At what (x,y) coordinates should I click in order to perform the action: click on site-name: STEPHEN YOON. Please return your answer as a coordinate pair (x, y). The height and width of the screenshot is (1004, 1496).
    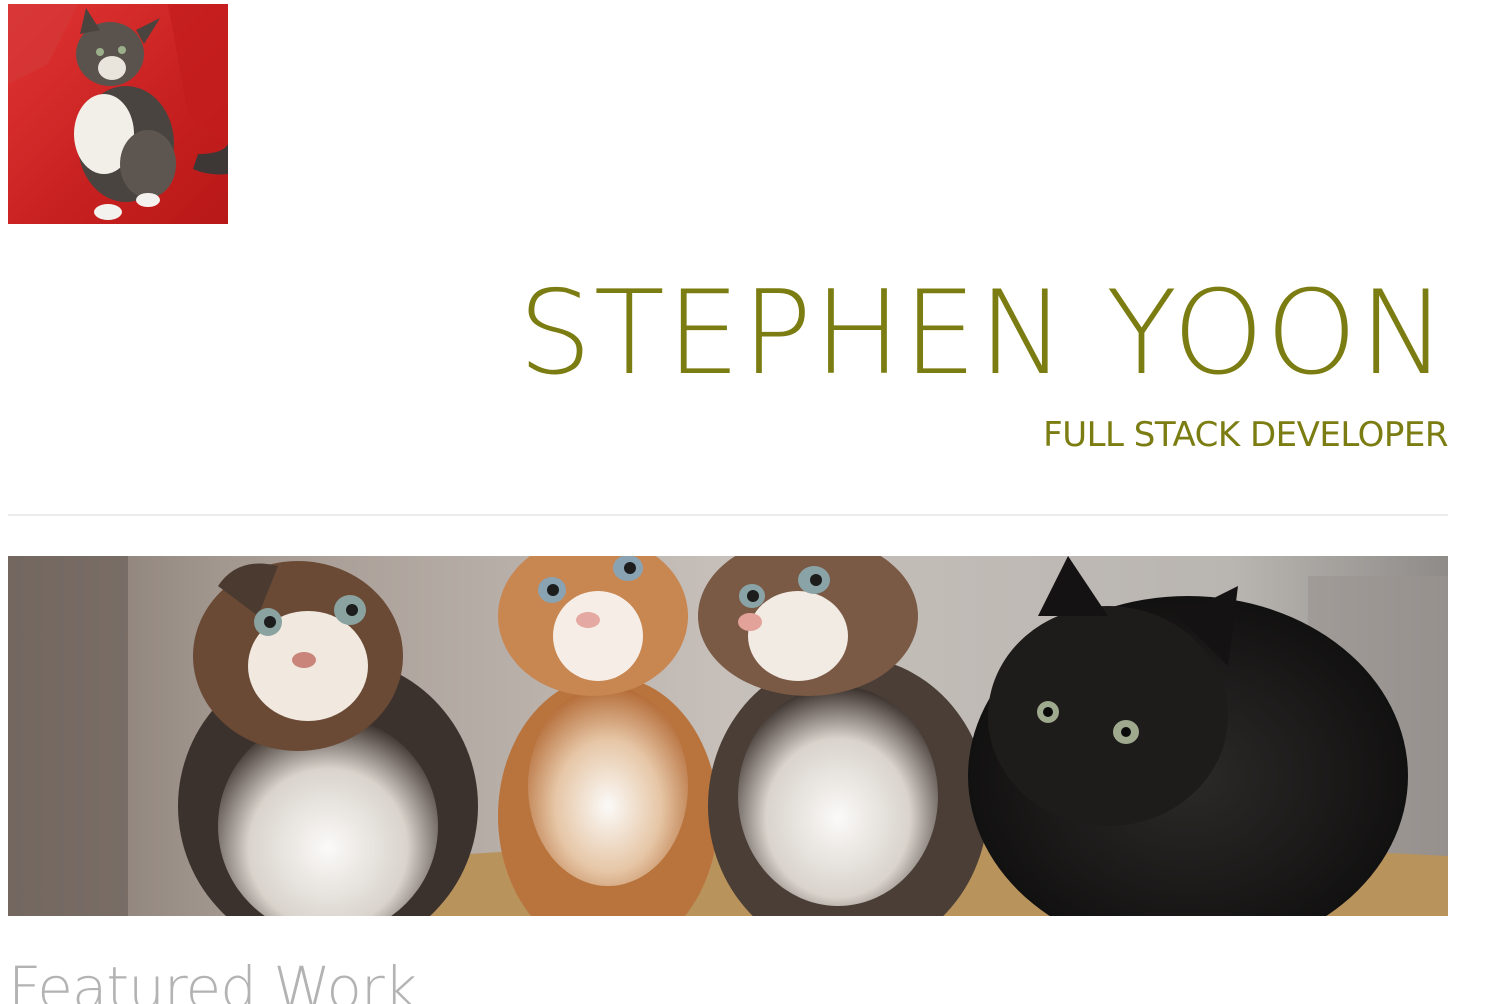
    Looking at the image, I should click on (983, 333).